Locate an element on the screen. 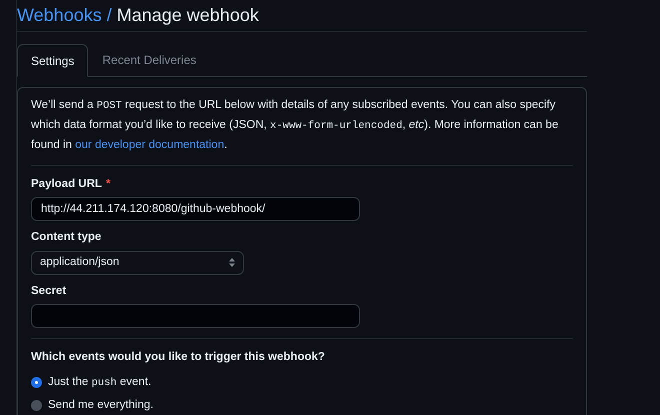  text-field: http://44.211.174.120:8080/github-webhook/ is located at coordinates (195, 209).